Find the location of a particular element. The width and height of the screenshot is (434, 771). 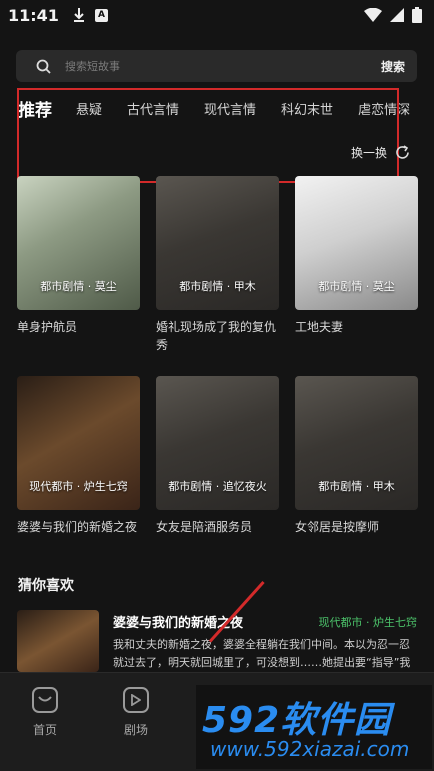

category-tabs: 推荐 悬疑 古代言情 现代言情 科幻末世 虐恋情深 is located at coordinates (226, 108).